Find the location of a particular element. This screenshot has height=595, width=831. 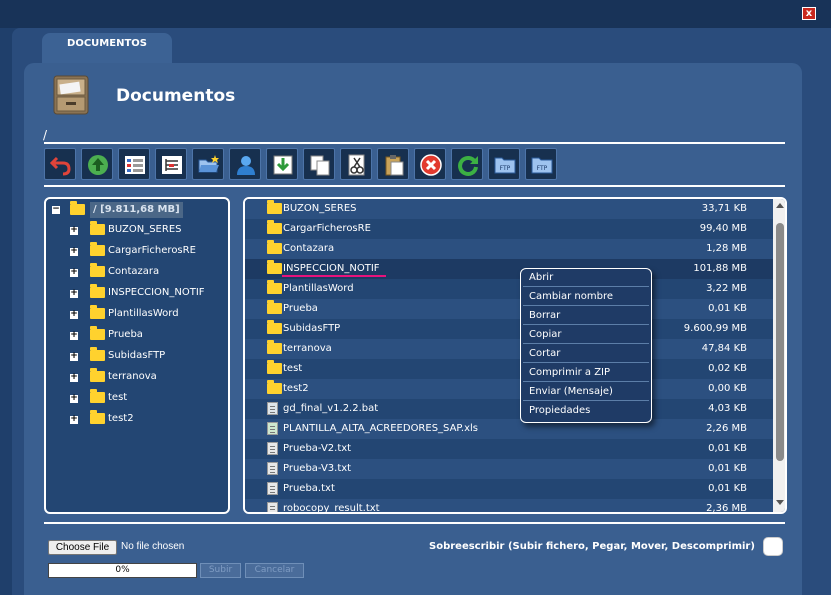

file-name: PlantillasWord is located at coordinates (318, 288).